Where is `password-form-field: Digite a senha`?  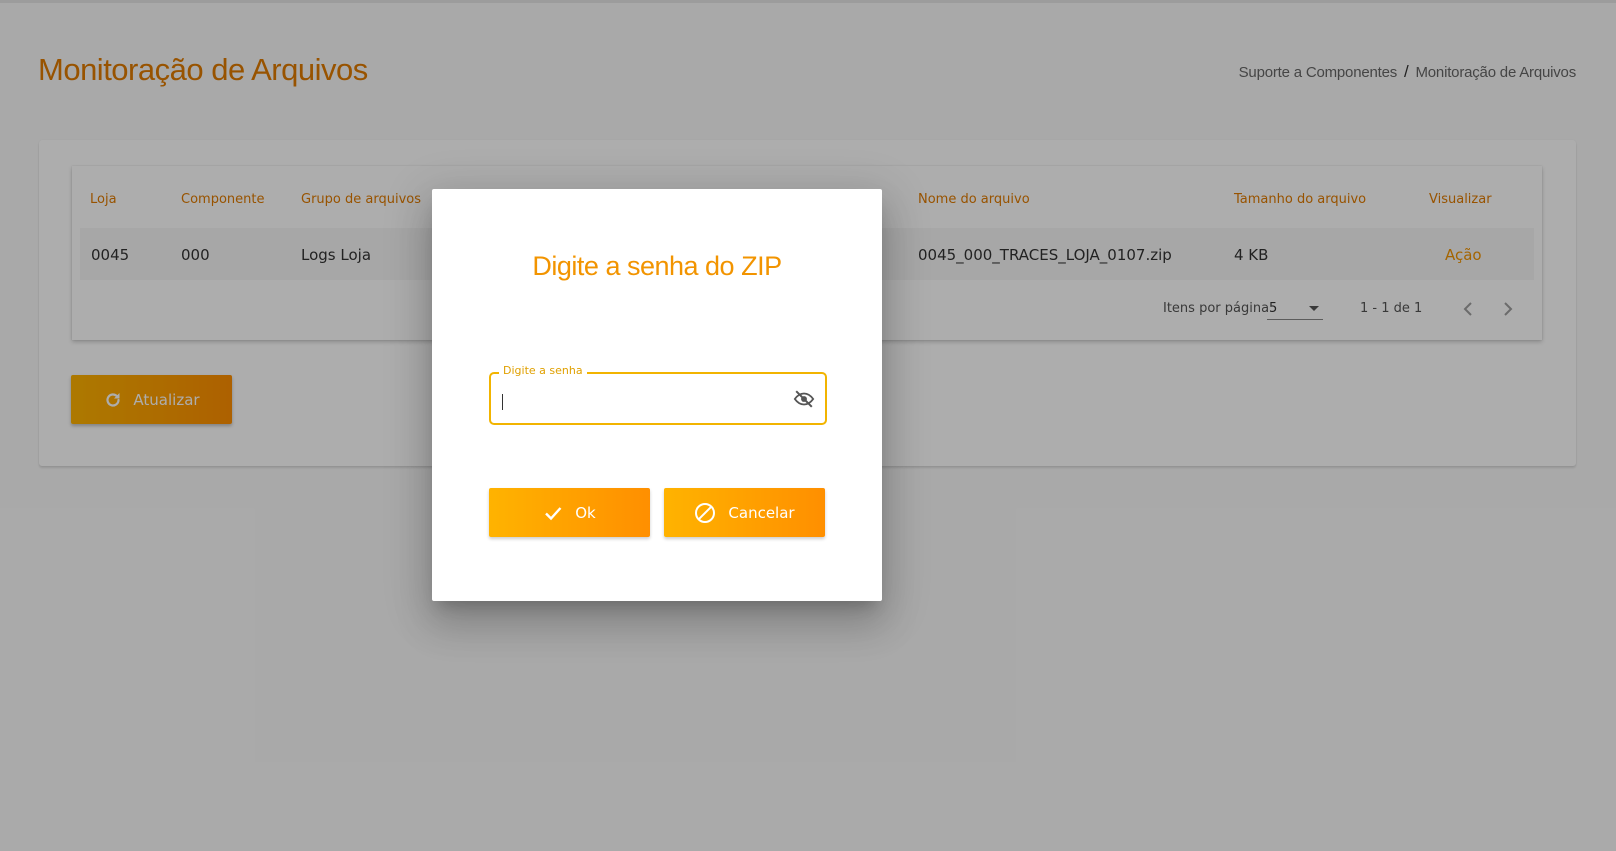 password-form-field: Digite a senha is located at coordinates (658, 394).